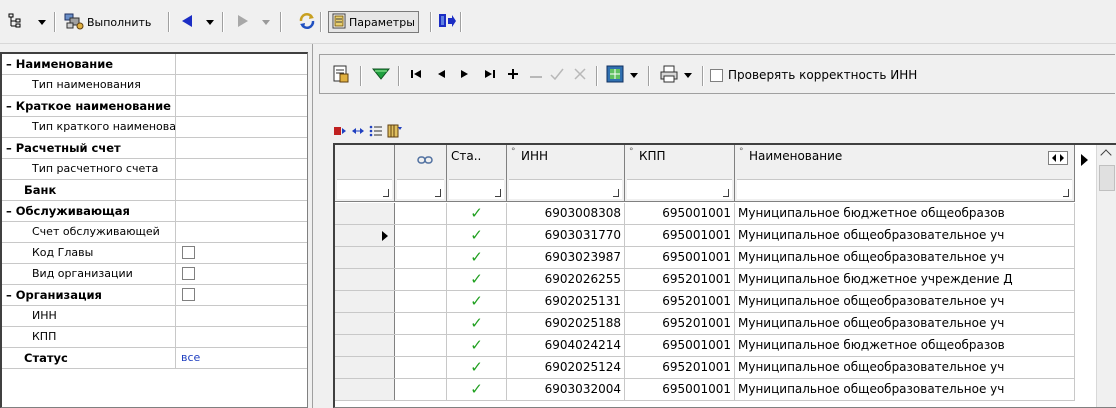 The height and width of the screenshot is (408, 1116). What do you see at coordinates (566, 279) in the screenshot?
I see `inn-cell: 6902026255` at bounding box center [566, 279].